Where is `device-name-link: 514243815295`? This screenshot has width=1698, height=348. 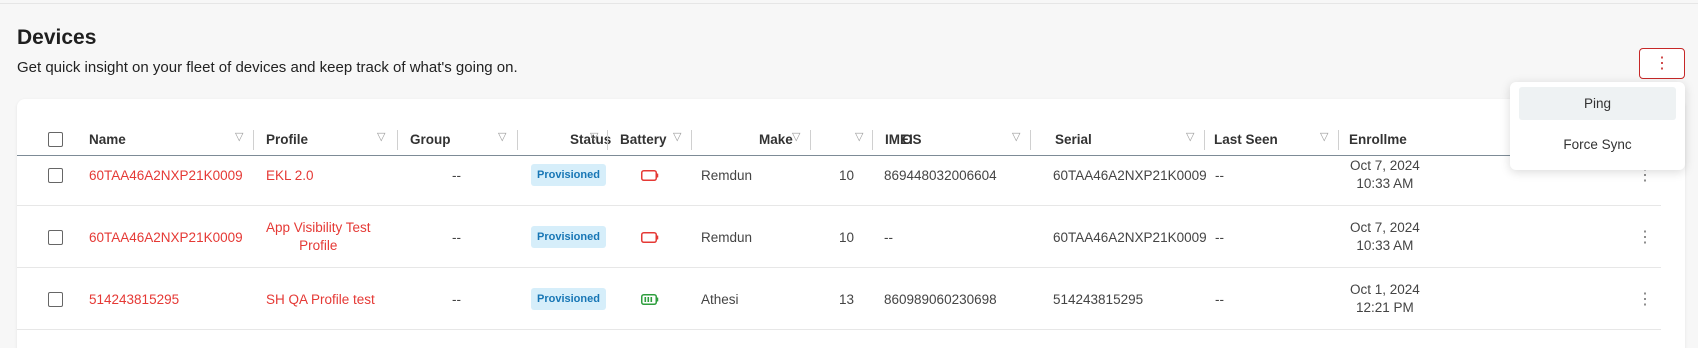 device-name-link: 514243815295 is located at coordinates (134, 299).